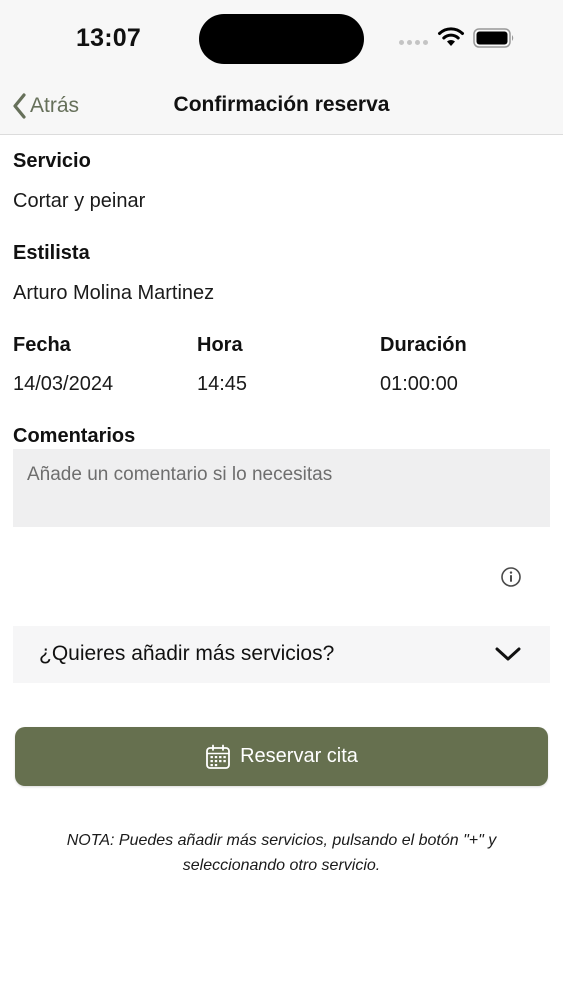 This screenshot has width=563, height=1000. Describe the element at coordinates (218, 756) in the screenshot. I see `calendar-icon` at that location.